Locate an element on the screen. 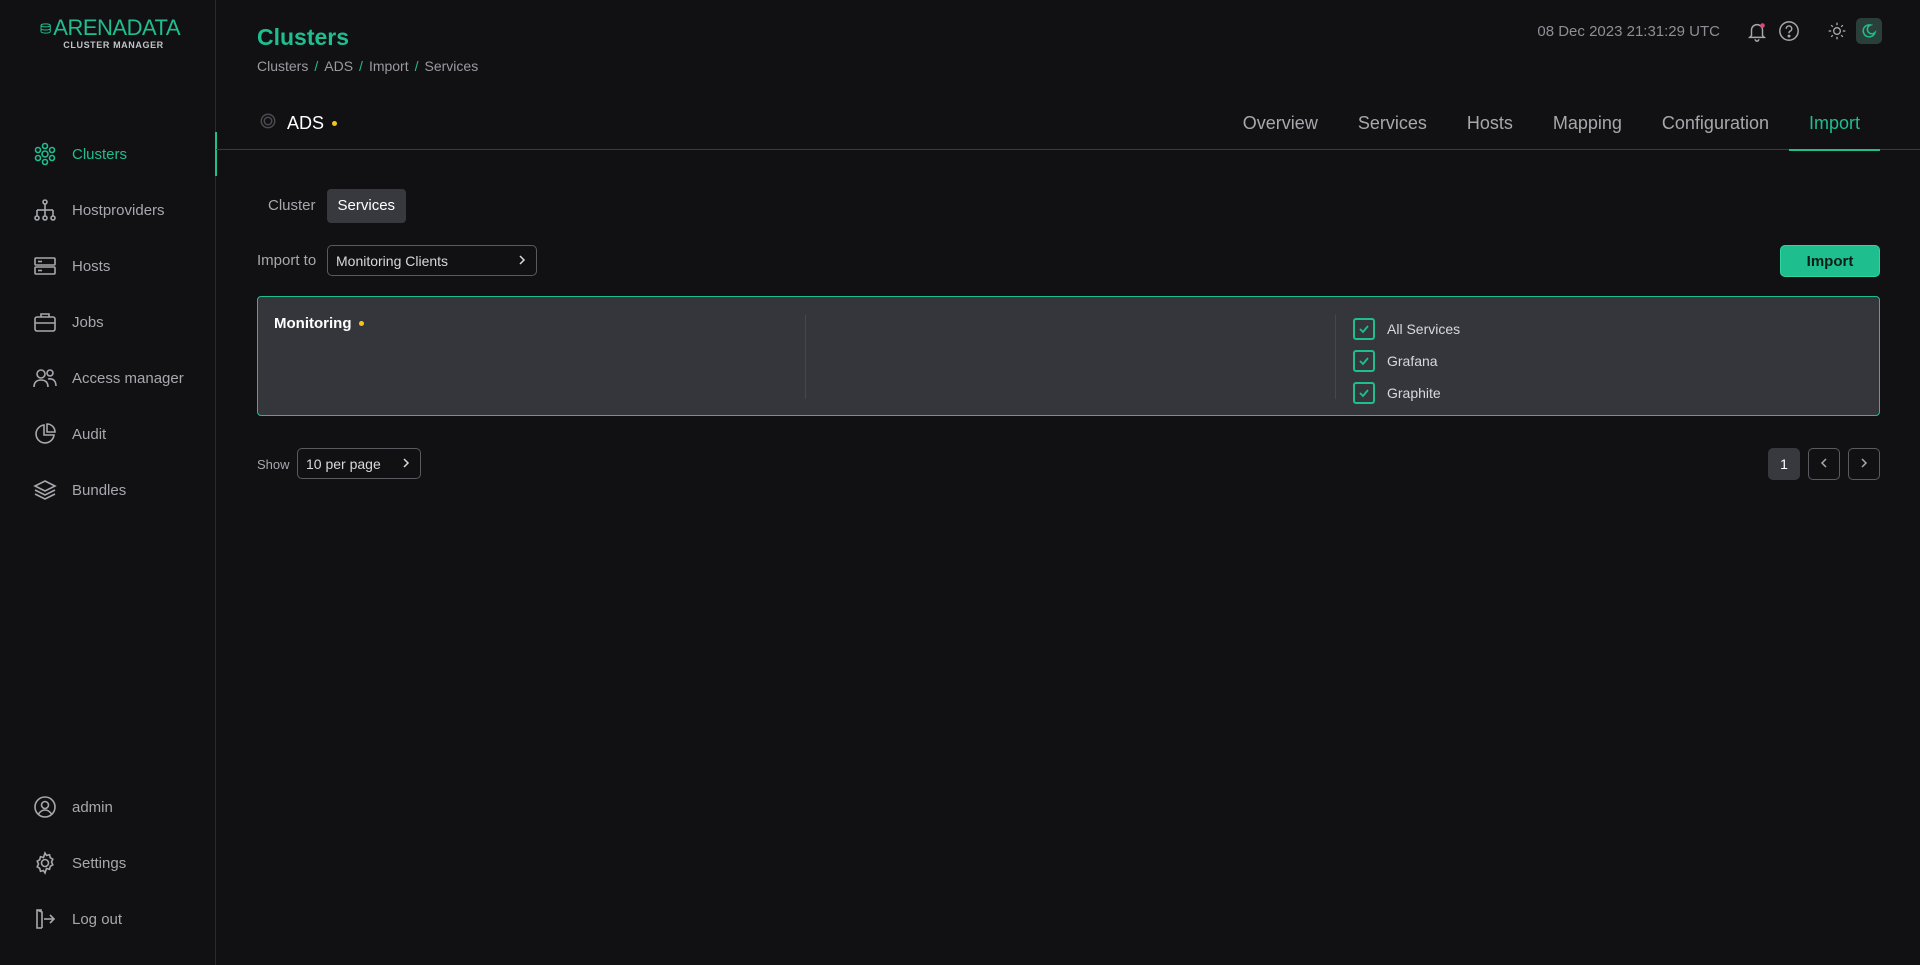 Image resolution: width=1920 pixels, height=965 pixels. import-to-select: Monitoring Clients is located at coordinates (432, 260).